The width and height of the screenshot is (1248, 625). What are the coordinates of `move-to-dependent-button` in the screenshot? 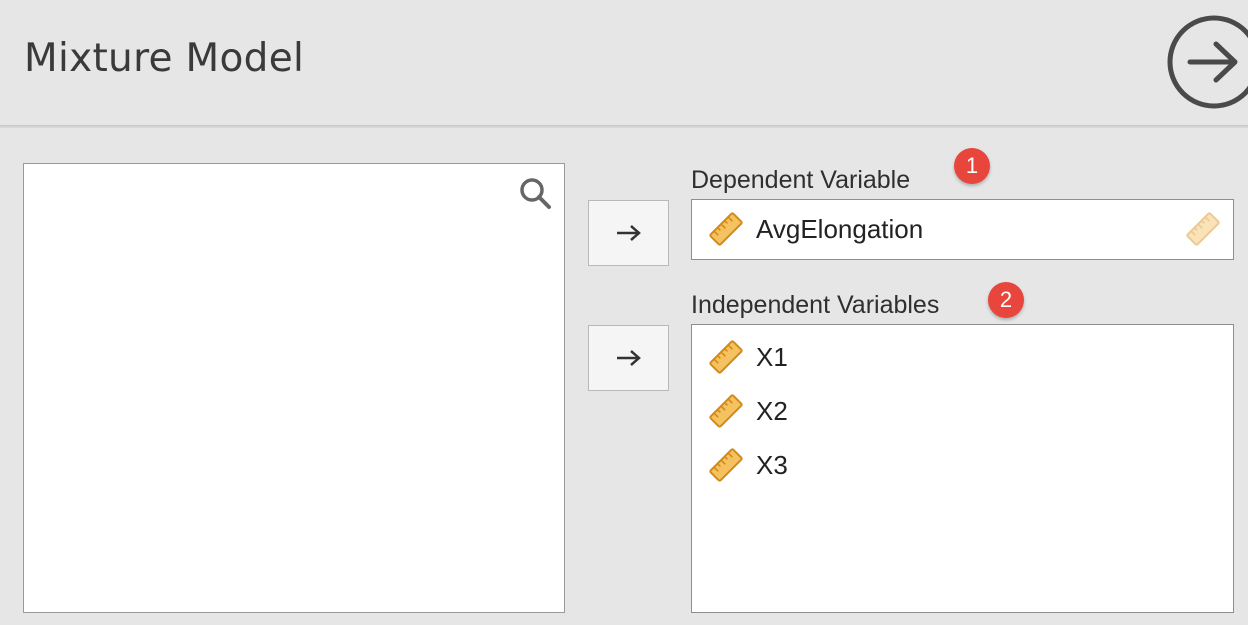 It's located at (628, 233).